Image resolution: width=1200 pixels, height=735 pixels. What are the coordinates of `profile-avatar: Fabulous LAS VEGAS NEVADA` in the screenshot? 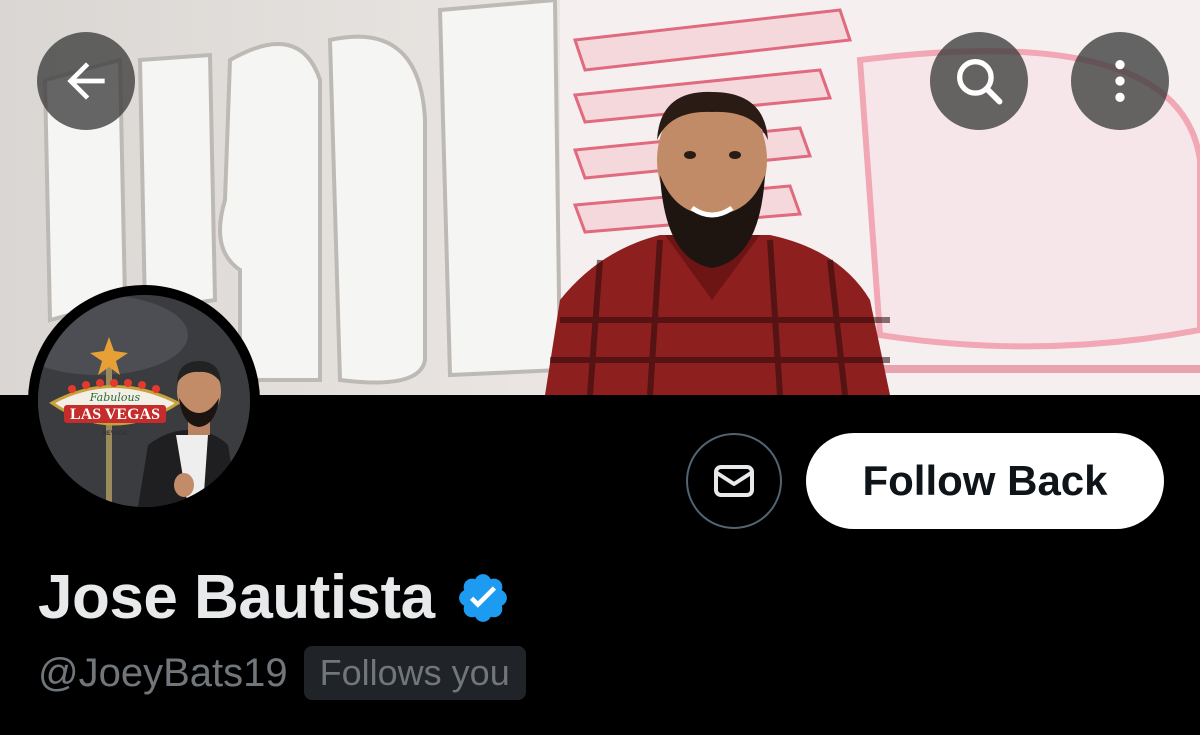 It's located at (144, 401).